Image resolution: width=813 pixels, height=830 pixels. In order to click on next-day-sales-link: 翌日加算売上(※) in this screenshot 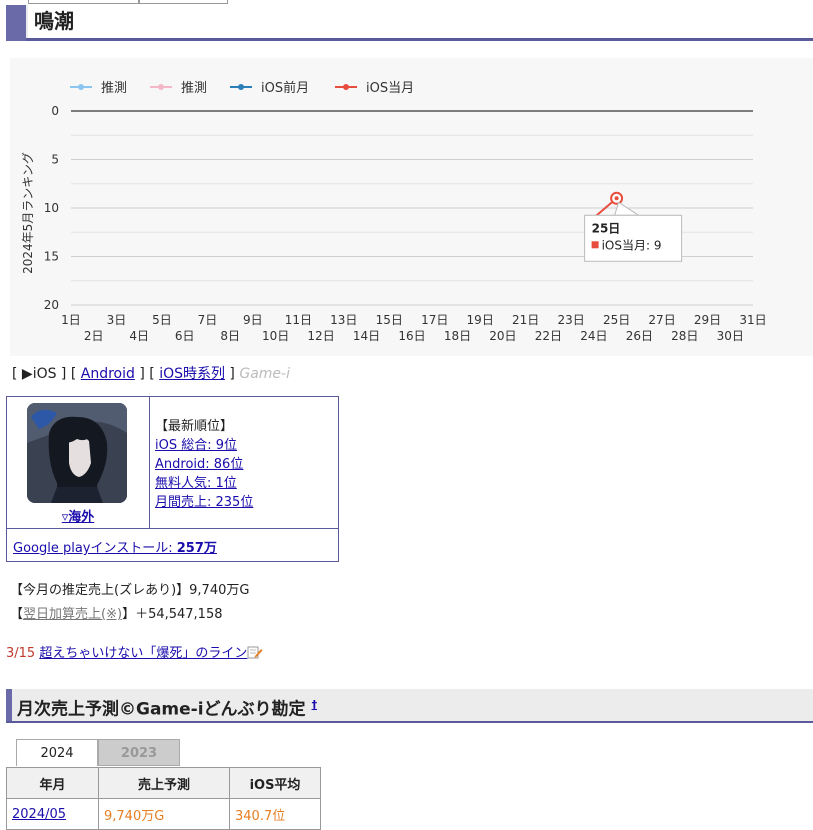, I will do `click(72, 614)`.